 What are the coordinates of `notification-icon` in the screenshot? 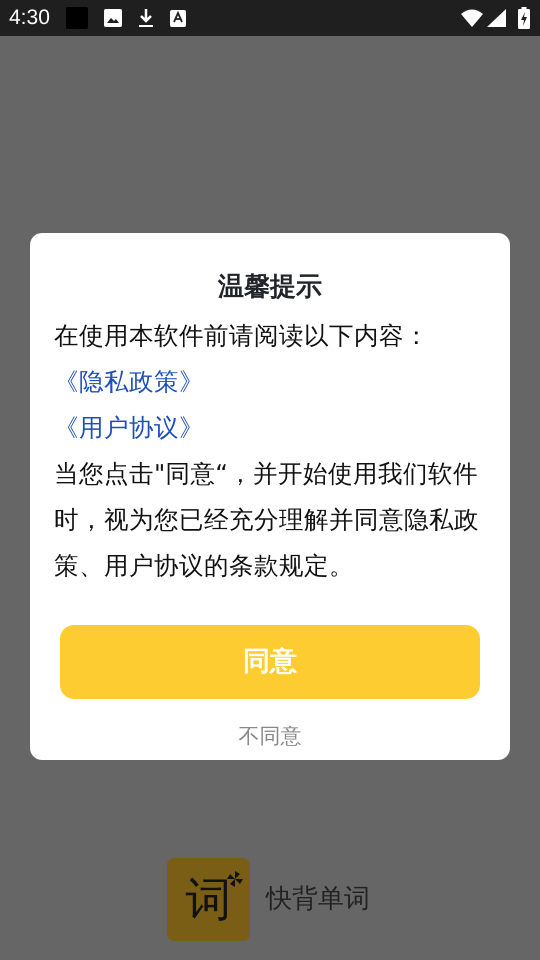 It's located at (77, 18).